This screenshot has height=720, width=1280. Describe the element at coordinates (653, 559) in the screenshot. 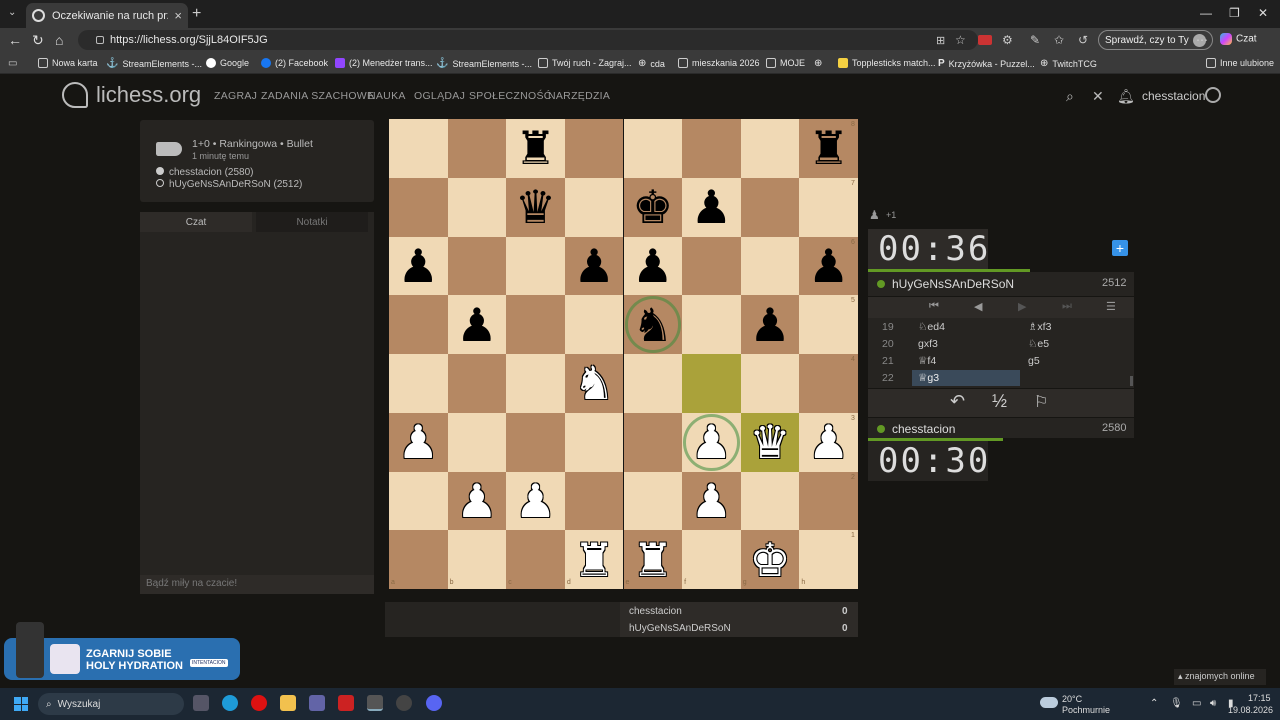

I see `white-rook-e1: ♜︎` at that location.